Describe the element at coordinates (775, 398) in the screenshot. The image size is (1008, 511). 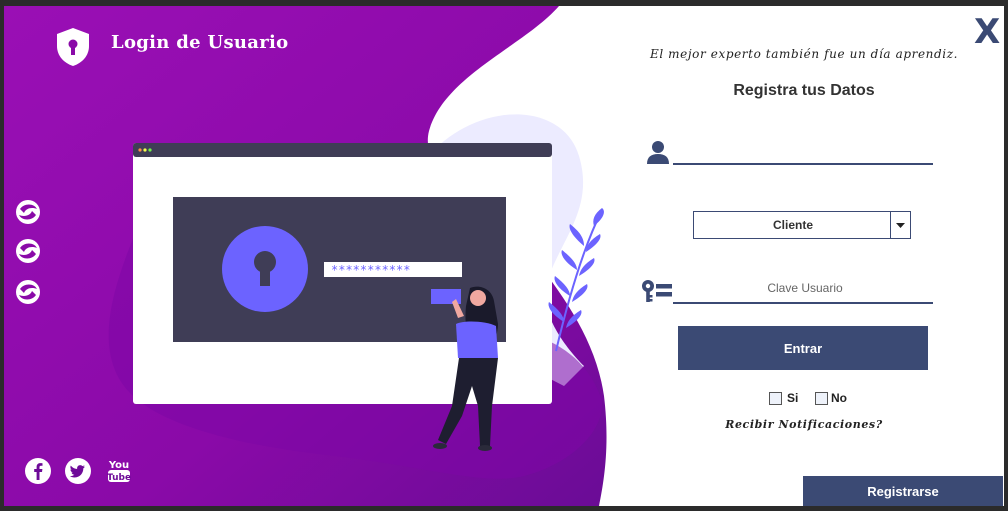
I see `checkbox-si` at that location.